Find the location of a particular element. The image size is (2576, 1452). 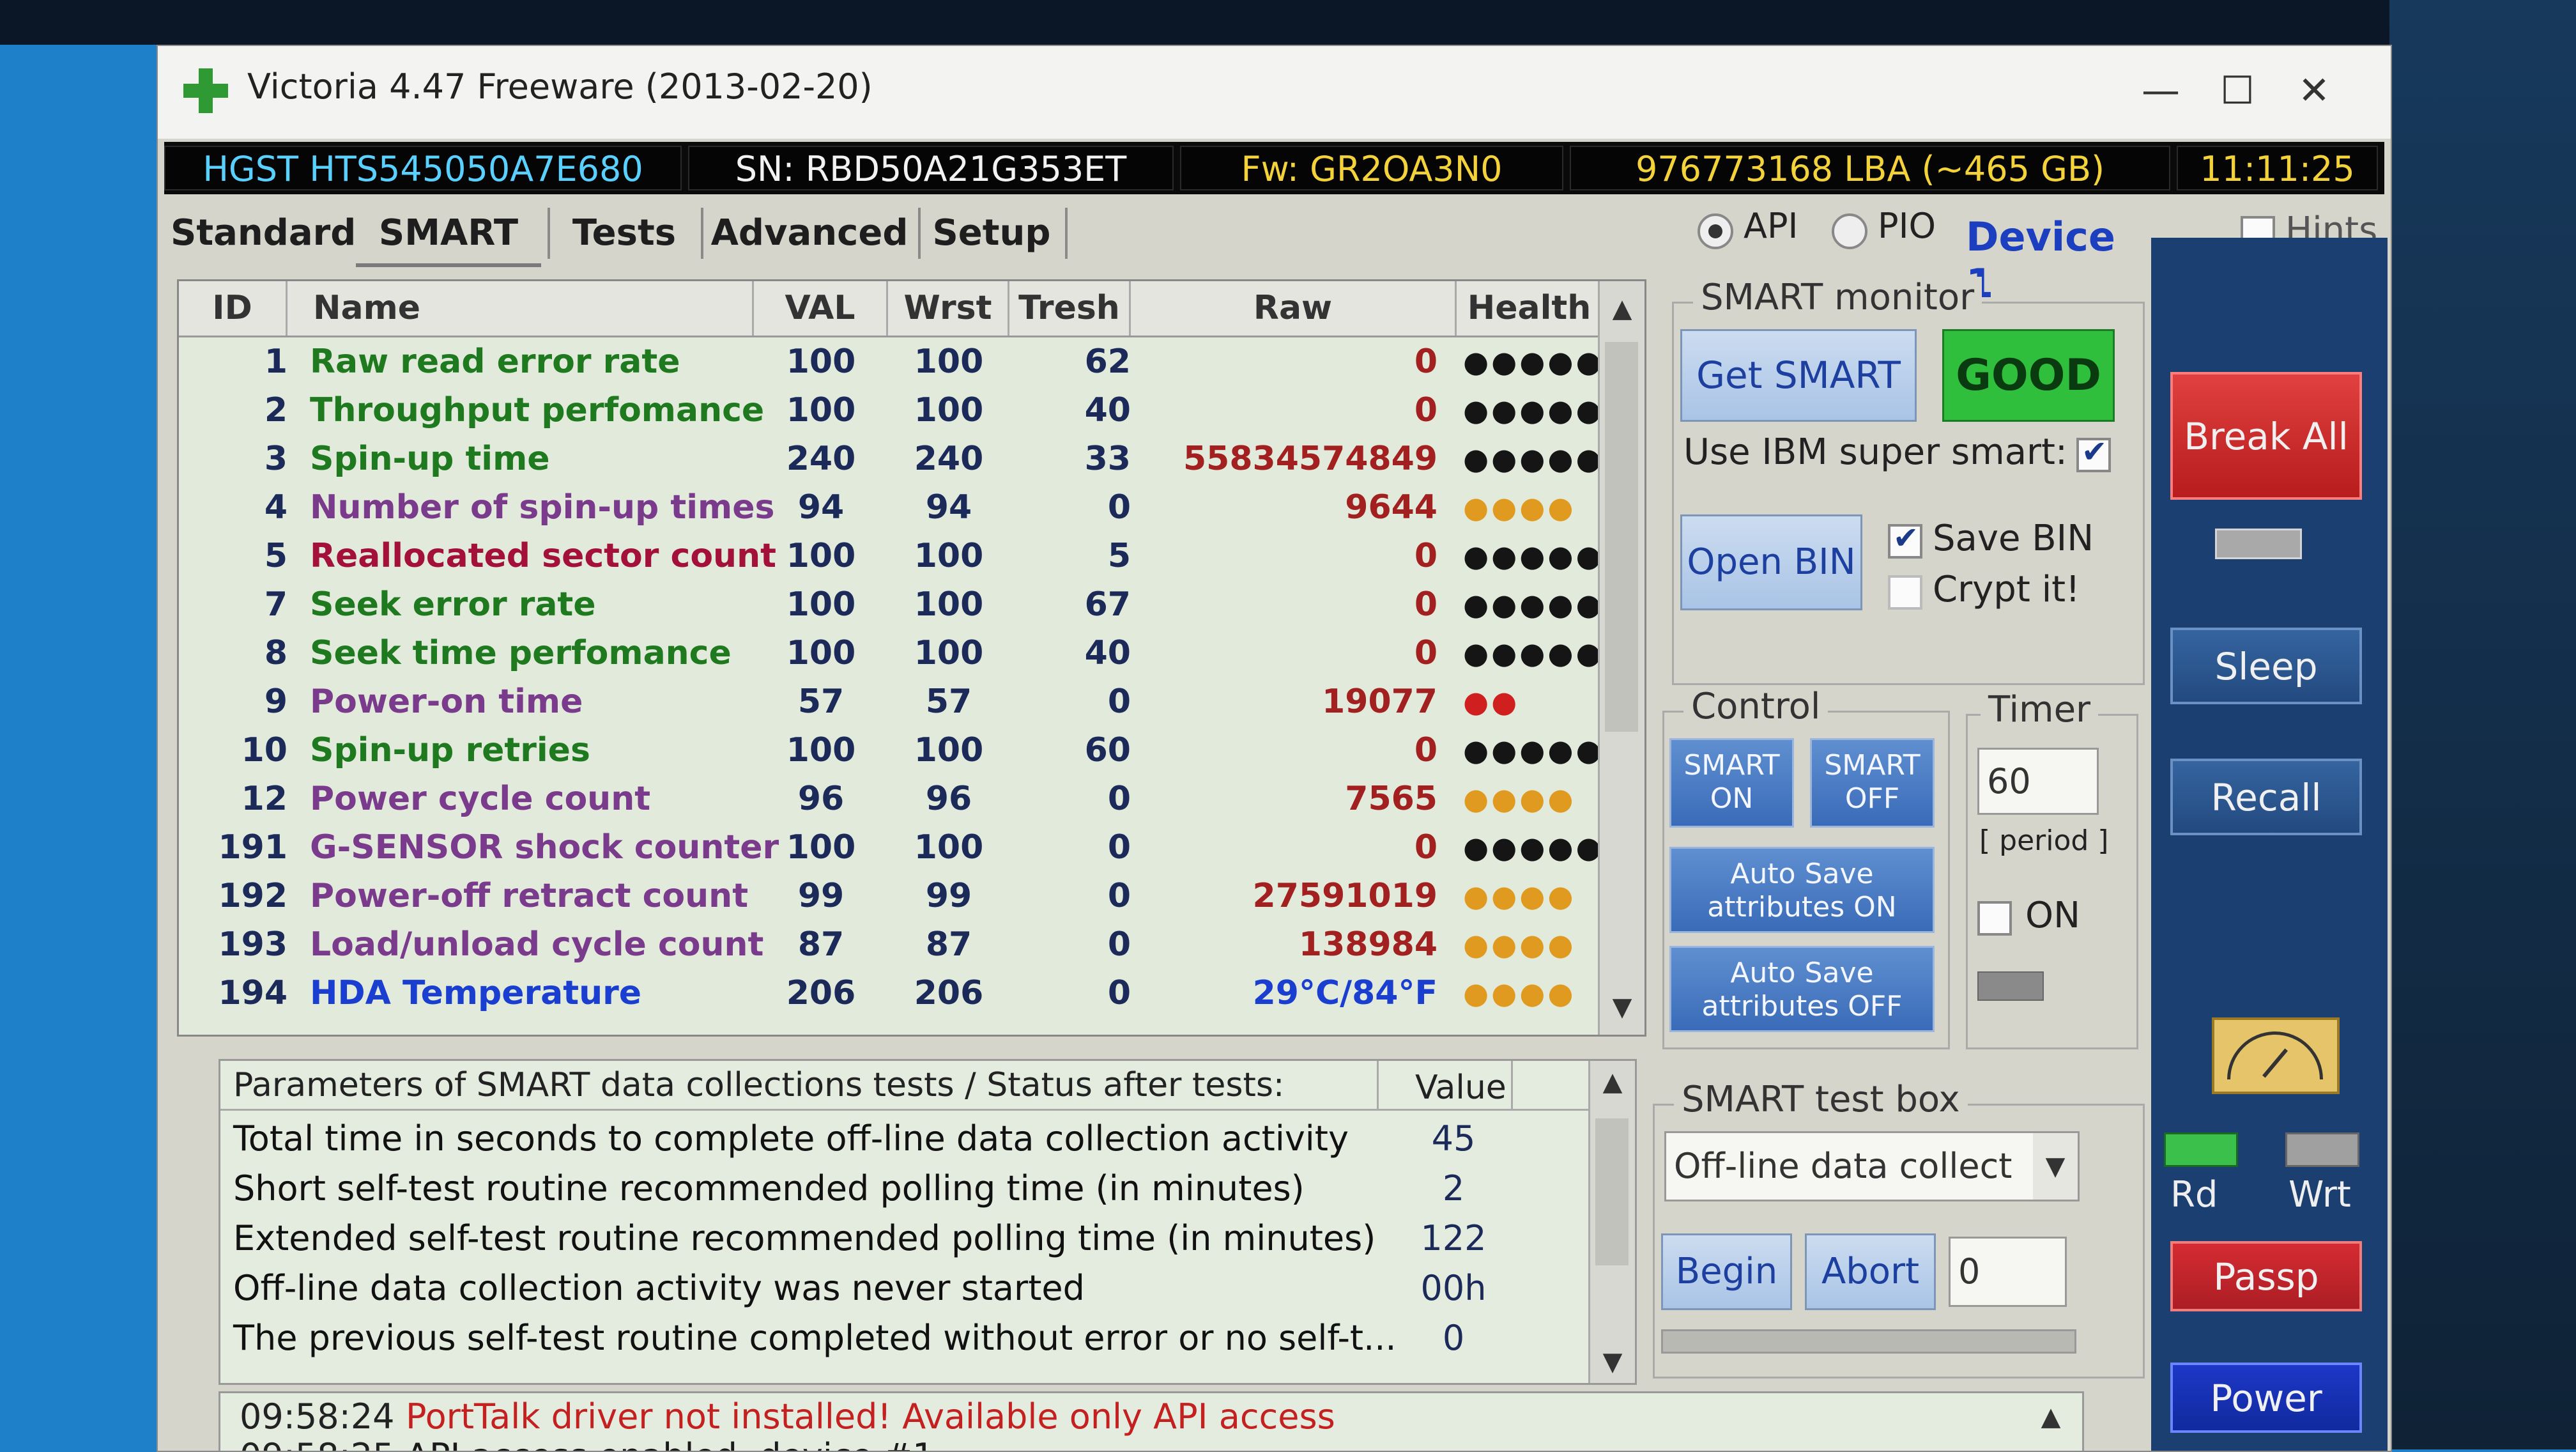

api-radio is located at coordinates (1715, 231).